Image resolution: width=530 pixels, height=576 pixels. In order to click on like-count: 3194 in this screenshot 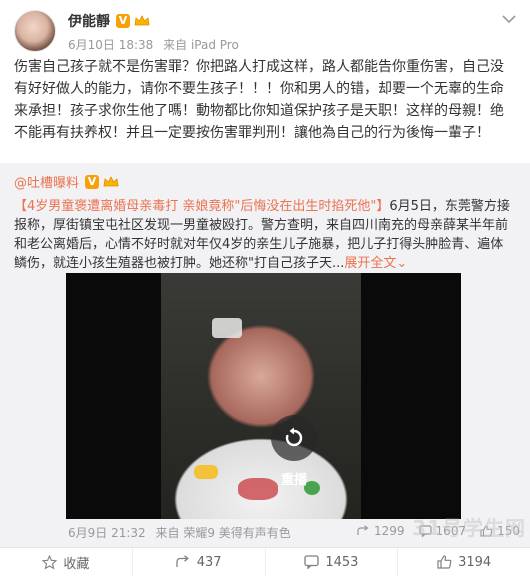, I will do `click(475, 562)`.